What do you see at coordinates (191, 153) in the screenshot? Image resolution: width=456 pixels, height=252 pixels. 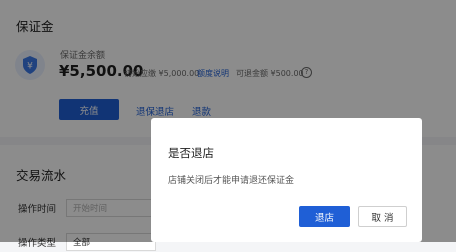 I see `dialog-title: 是否退店` at bounding box center [191, 153].